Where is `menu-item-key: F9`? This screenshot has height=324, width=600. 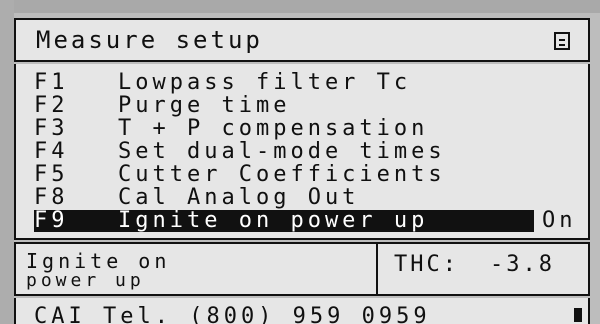
menu-item-key: F9 is located at coordinates (51, 220).